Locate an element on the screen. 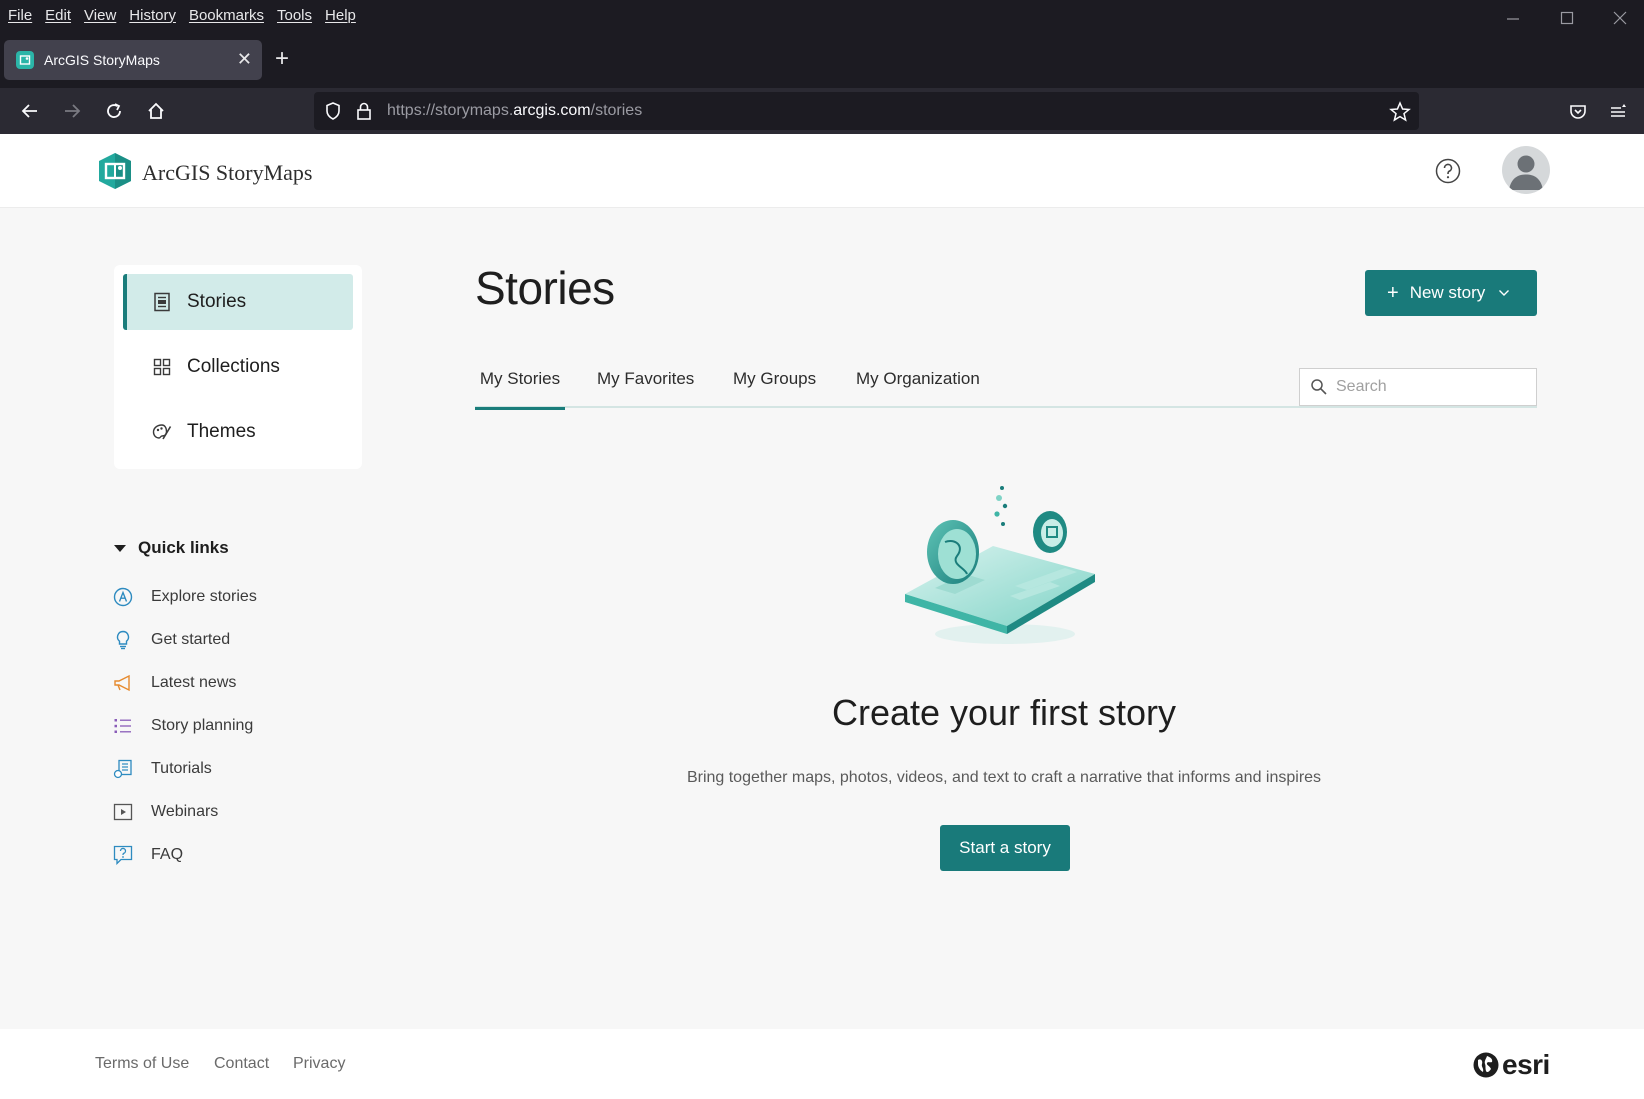  search-box is located at coordinates (1418, 387).